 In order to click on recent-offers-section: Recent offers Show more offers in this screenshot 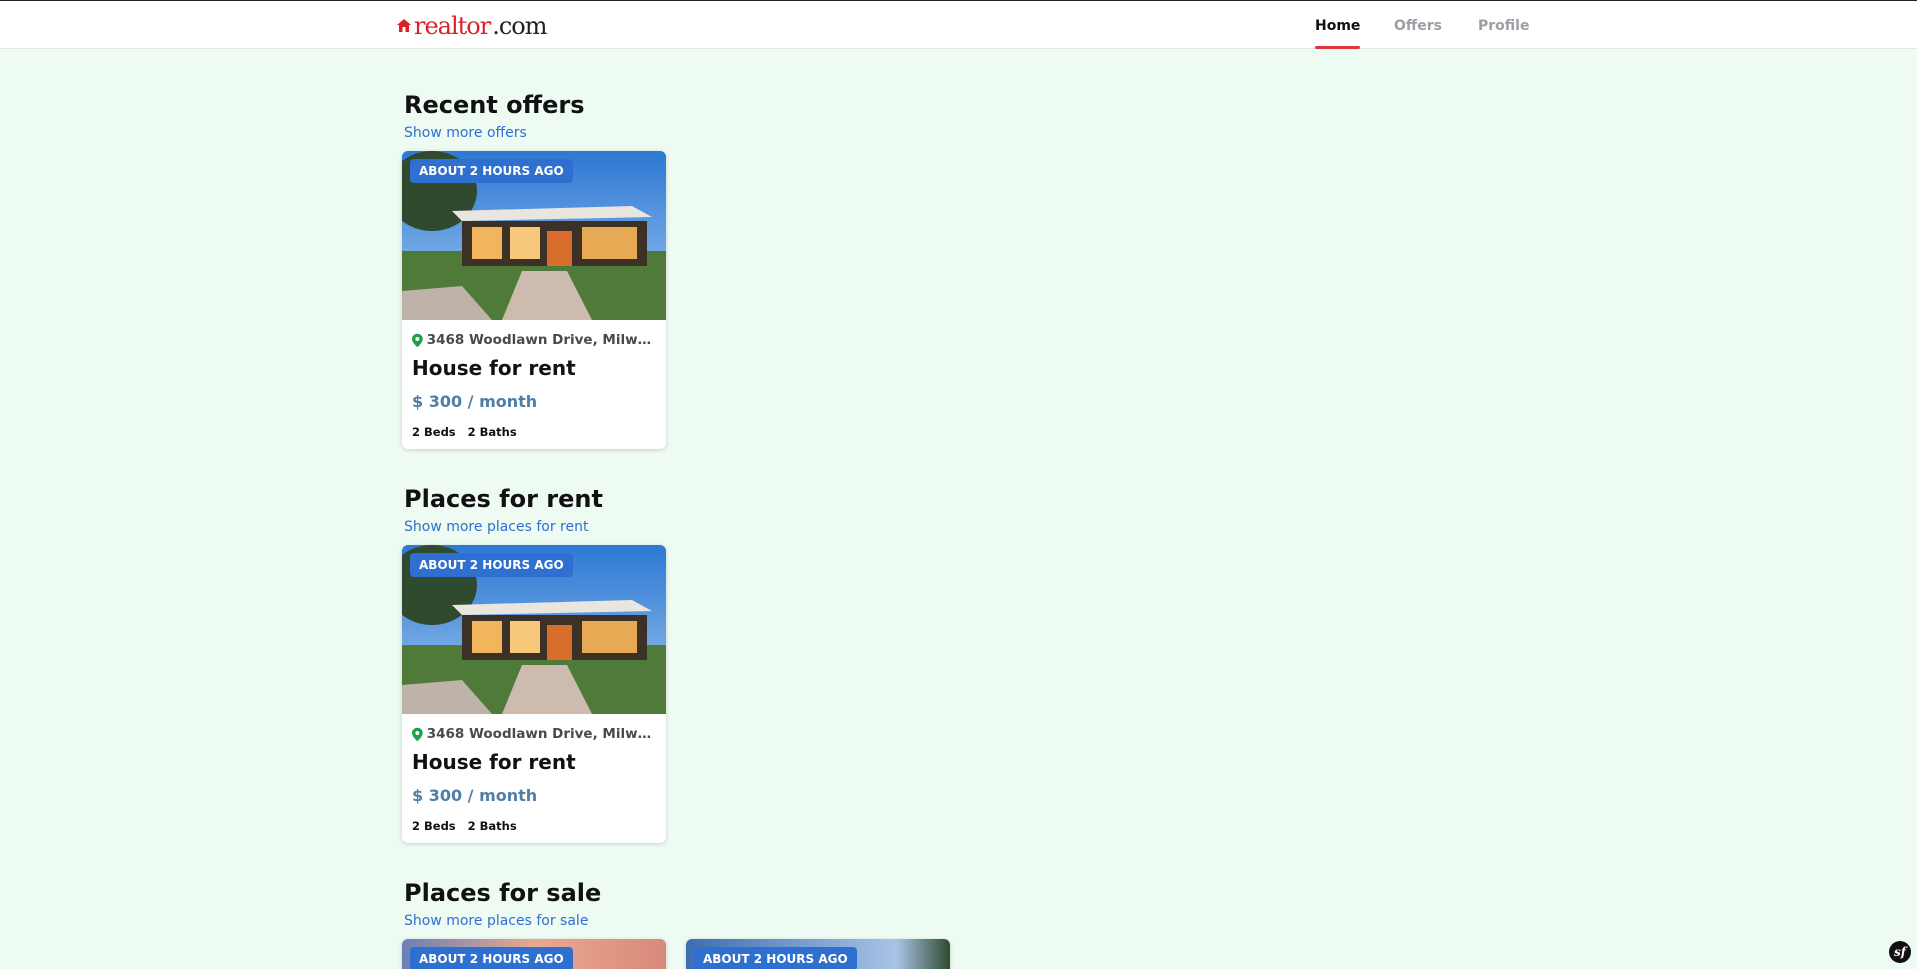, I will do `click(494, 117)`.